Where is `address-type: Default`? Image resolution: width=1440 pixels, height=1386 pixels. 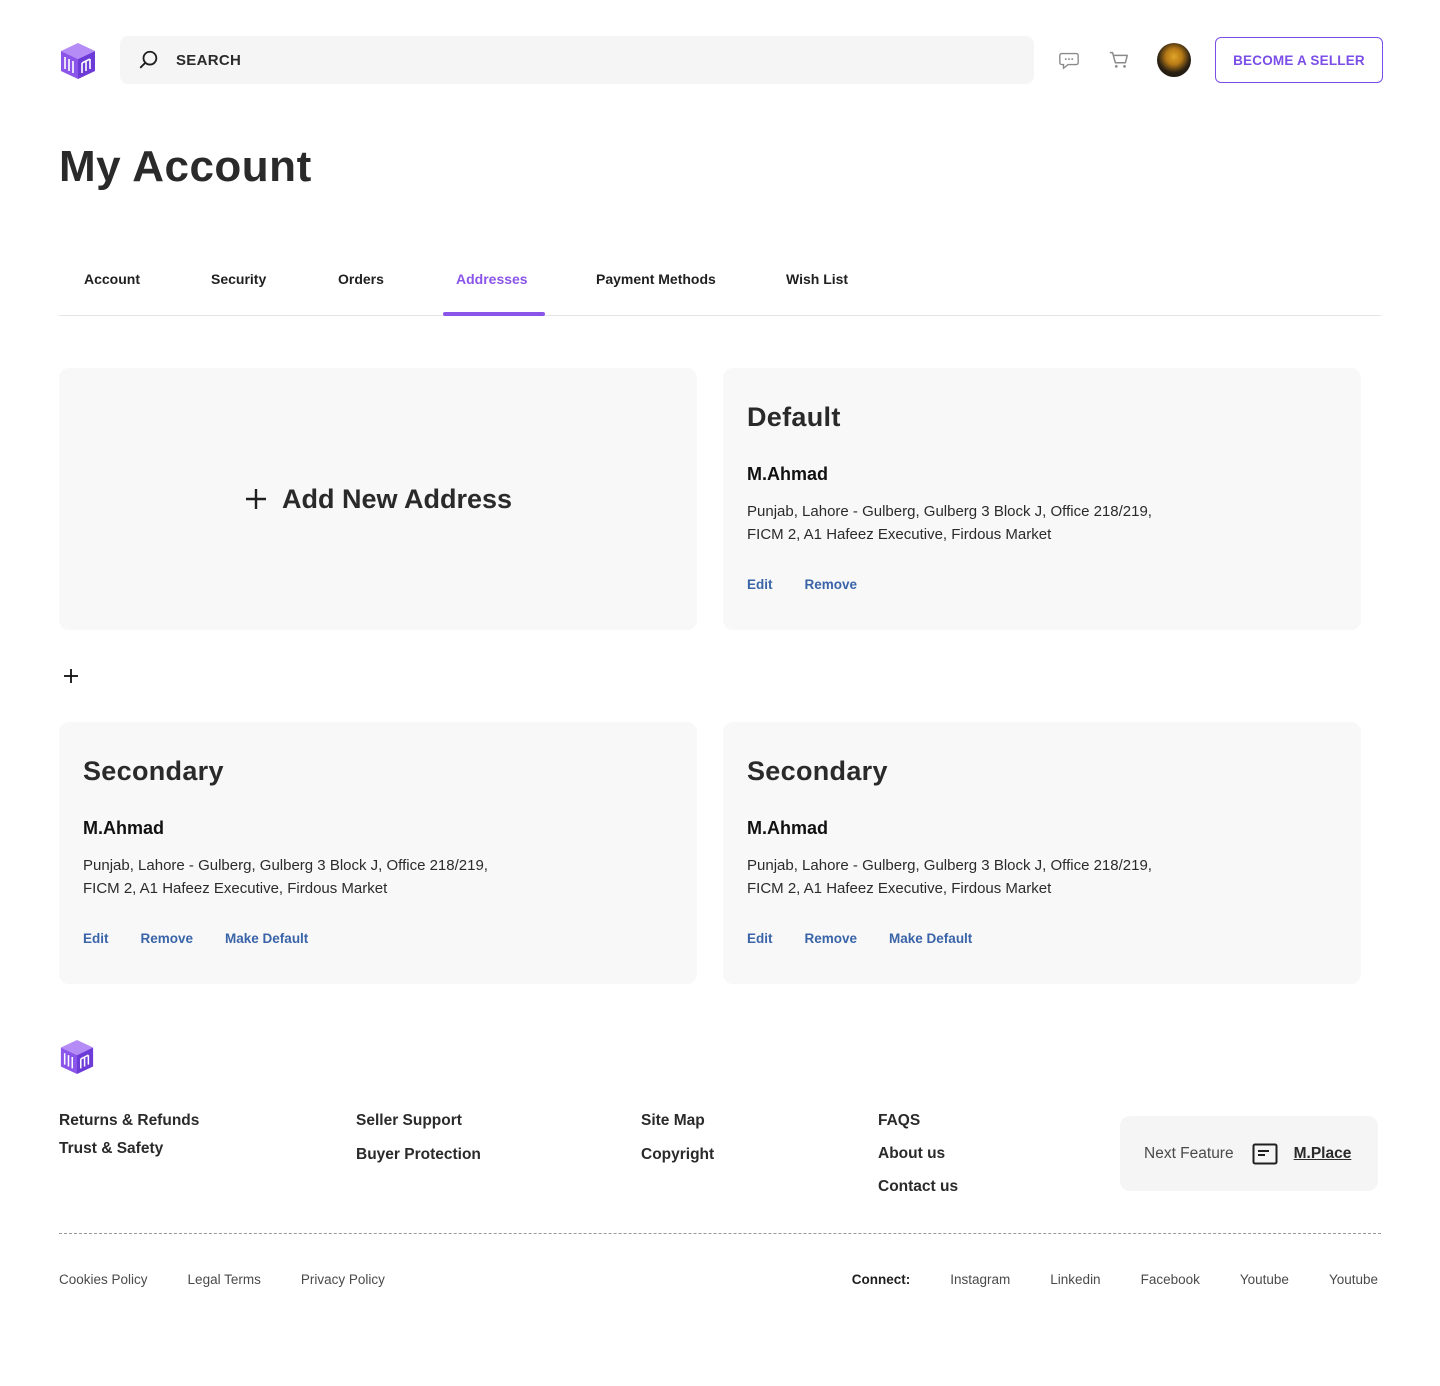 address-type: Default is located at coordinates (794, 417).